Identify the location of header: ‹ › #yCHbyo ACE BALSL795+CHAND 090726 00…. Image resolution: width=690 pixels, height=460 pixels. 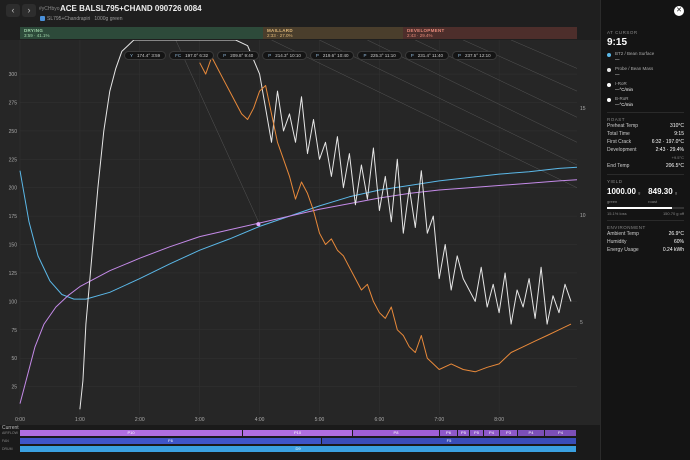
(300, 13).